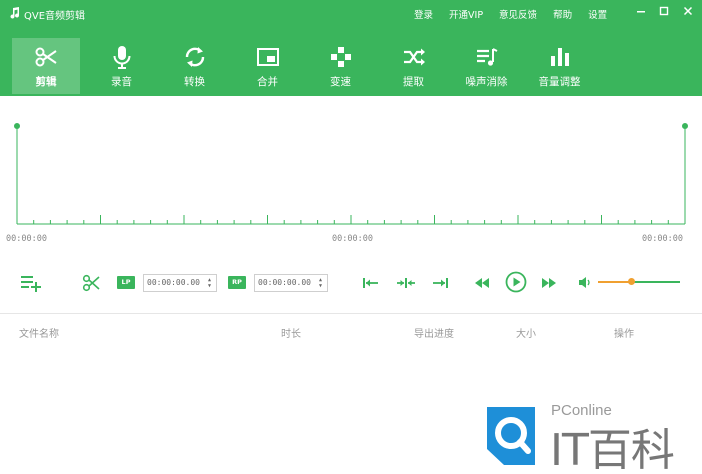  Describe the element at coordinates (434, 334) in the screenshot. I see `column-export-progress: 导出进度` at that location.